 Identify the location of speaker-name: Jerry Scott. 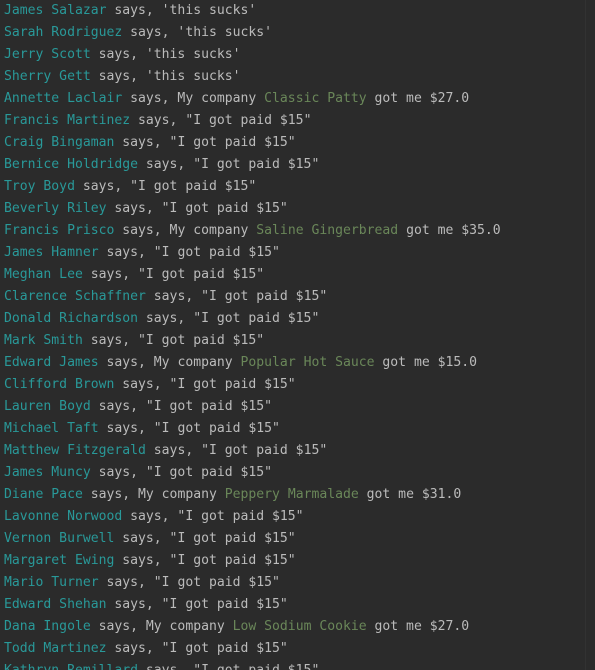
(47, 54).